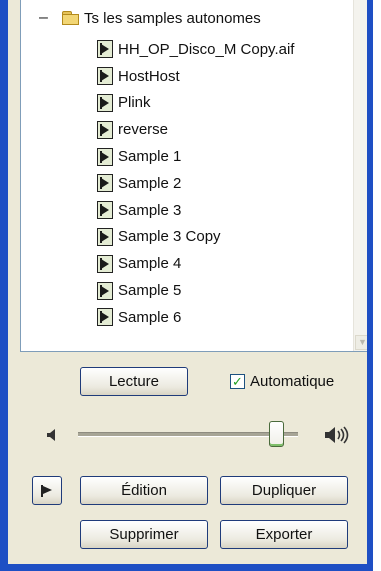 The width and height of the screenshot is (381, 571). I want to click on flag-button, so click(47, 490).